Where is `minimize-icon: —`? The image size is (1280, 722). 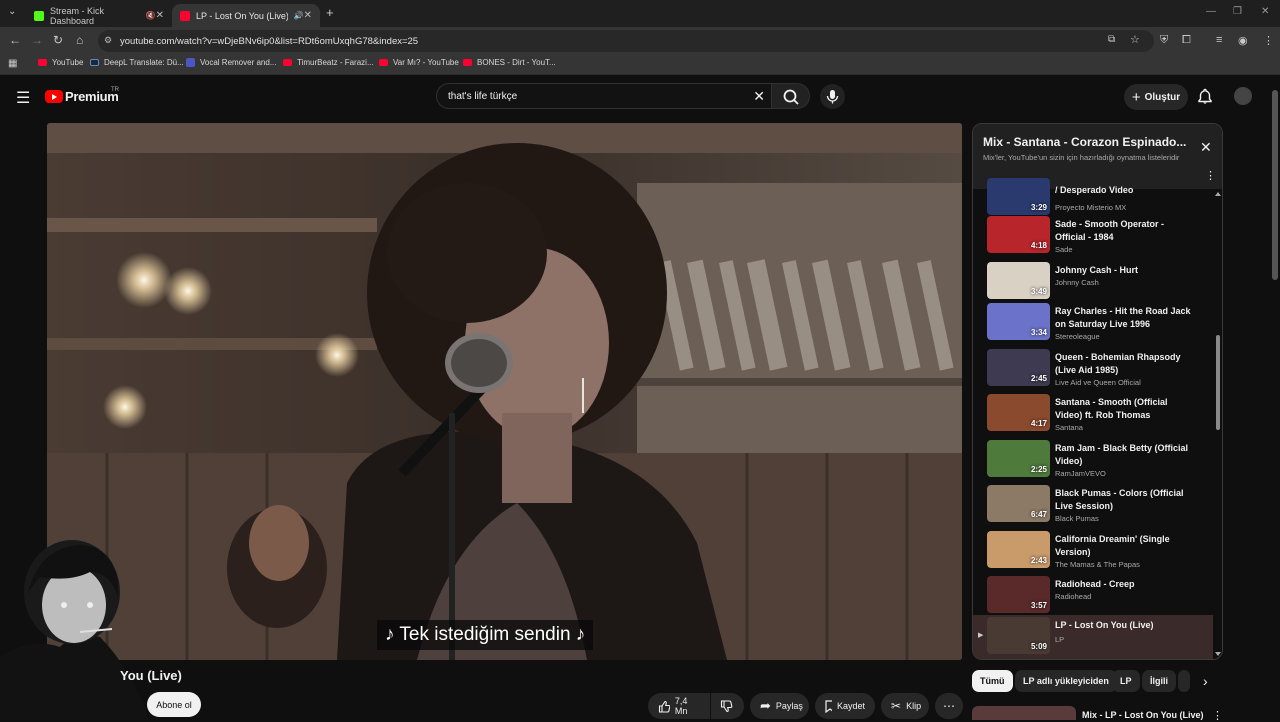 minimize-icon: — is located at coordinates (1211, 11).